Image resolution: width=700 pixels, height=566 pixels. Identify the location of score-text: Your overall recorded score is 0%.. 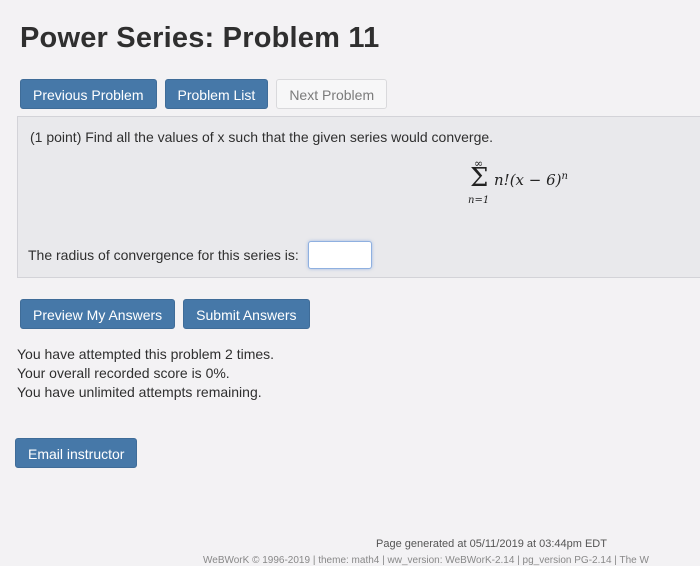
(123, 373).